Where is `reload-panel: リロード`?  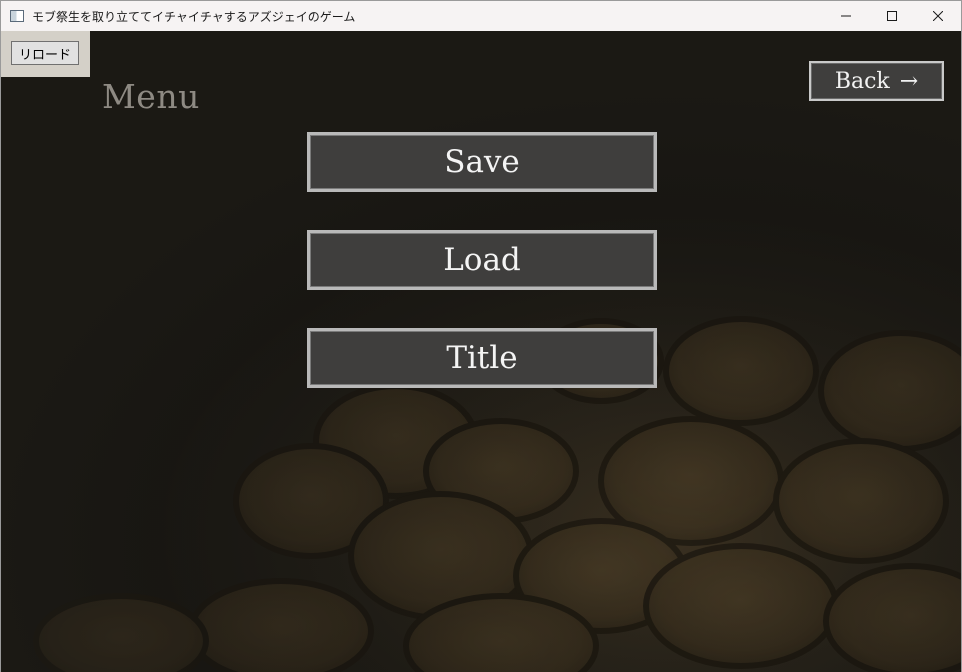
reload-panel: リロード is located at coordinates (45, 54).